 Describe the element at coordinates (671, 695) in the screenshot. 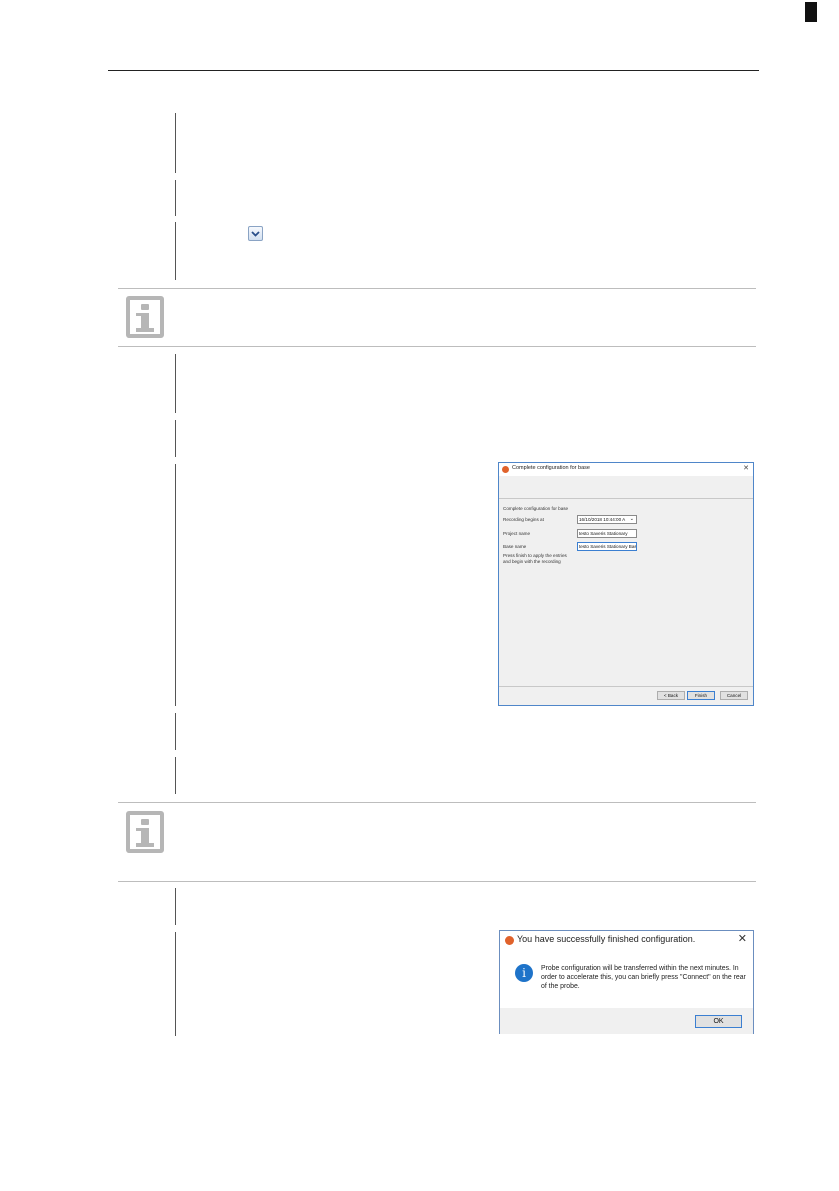

I see `back-button: < Back` at that location.